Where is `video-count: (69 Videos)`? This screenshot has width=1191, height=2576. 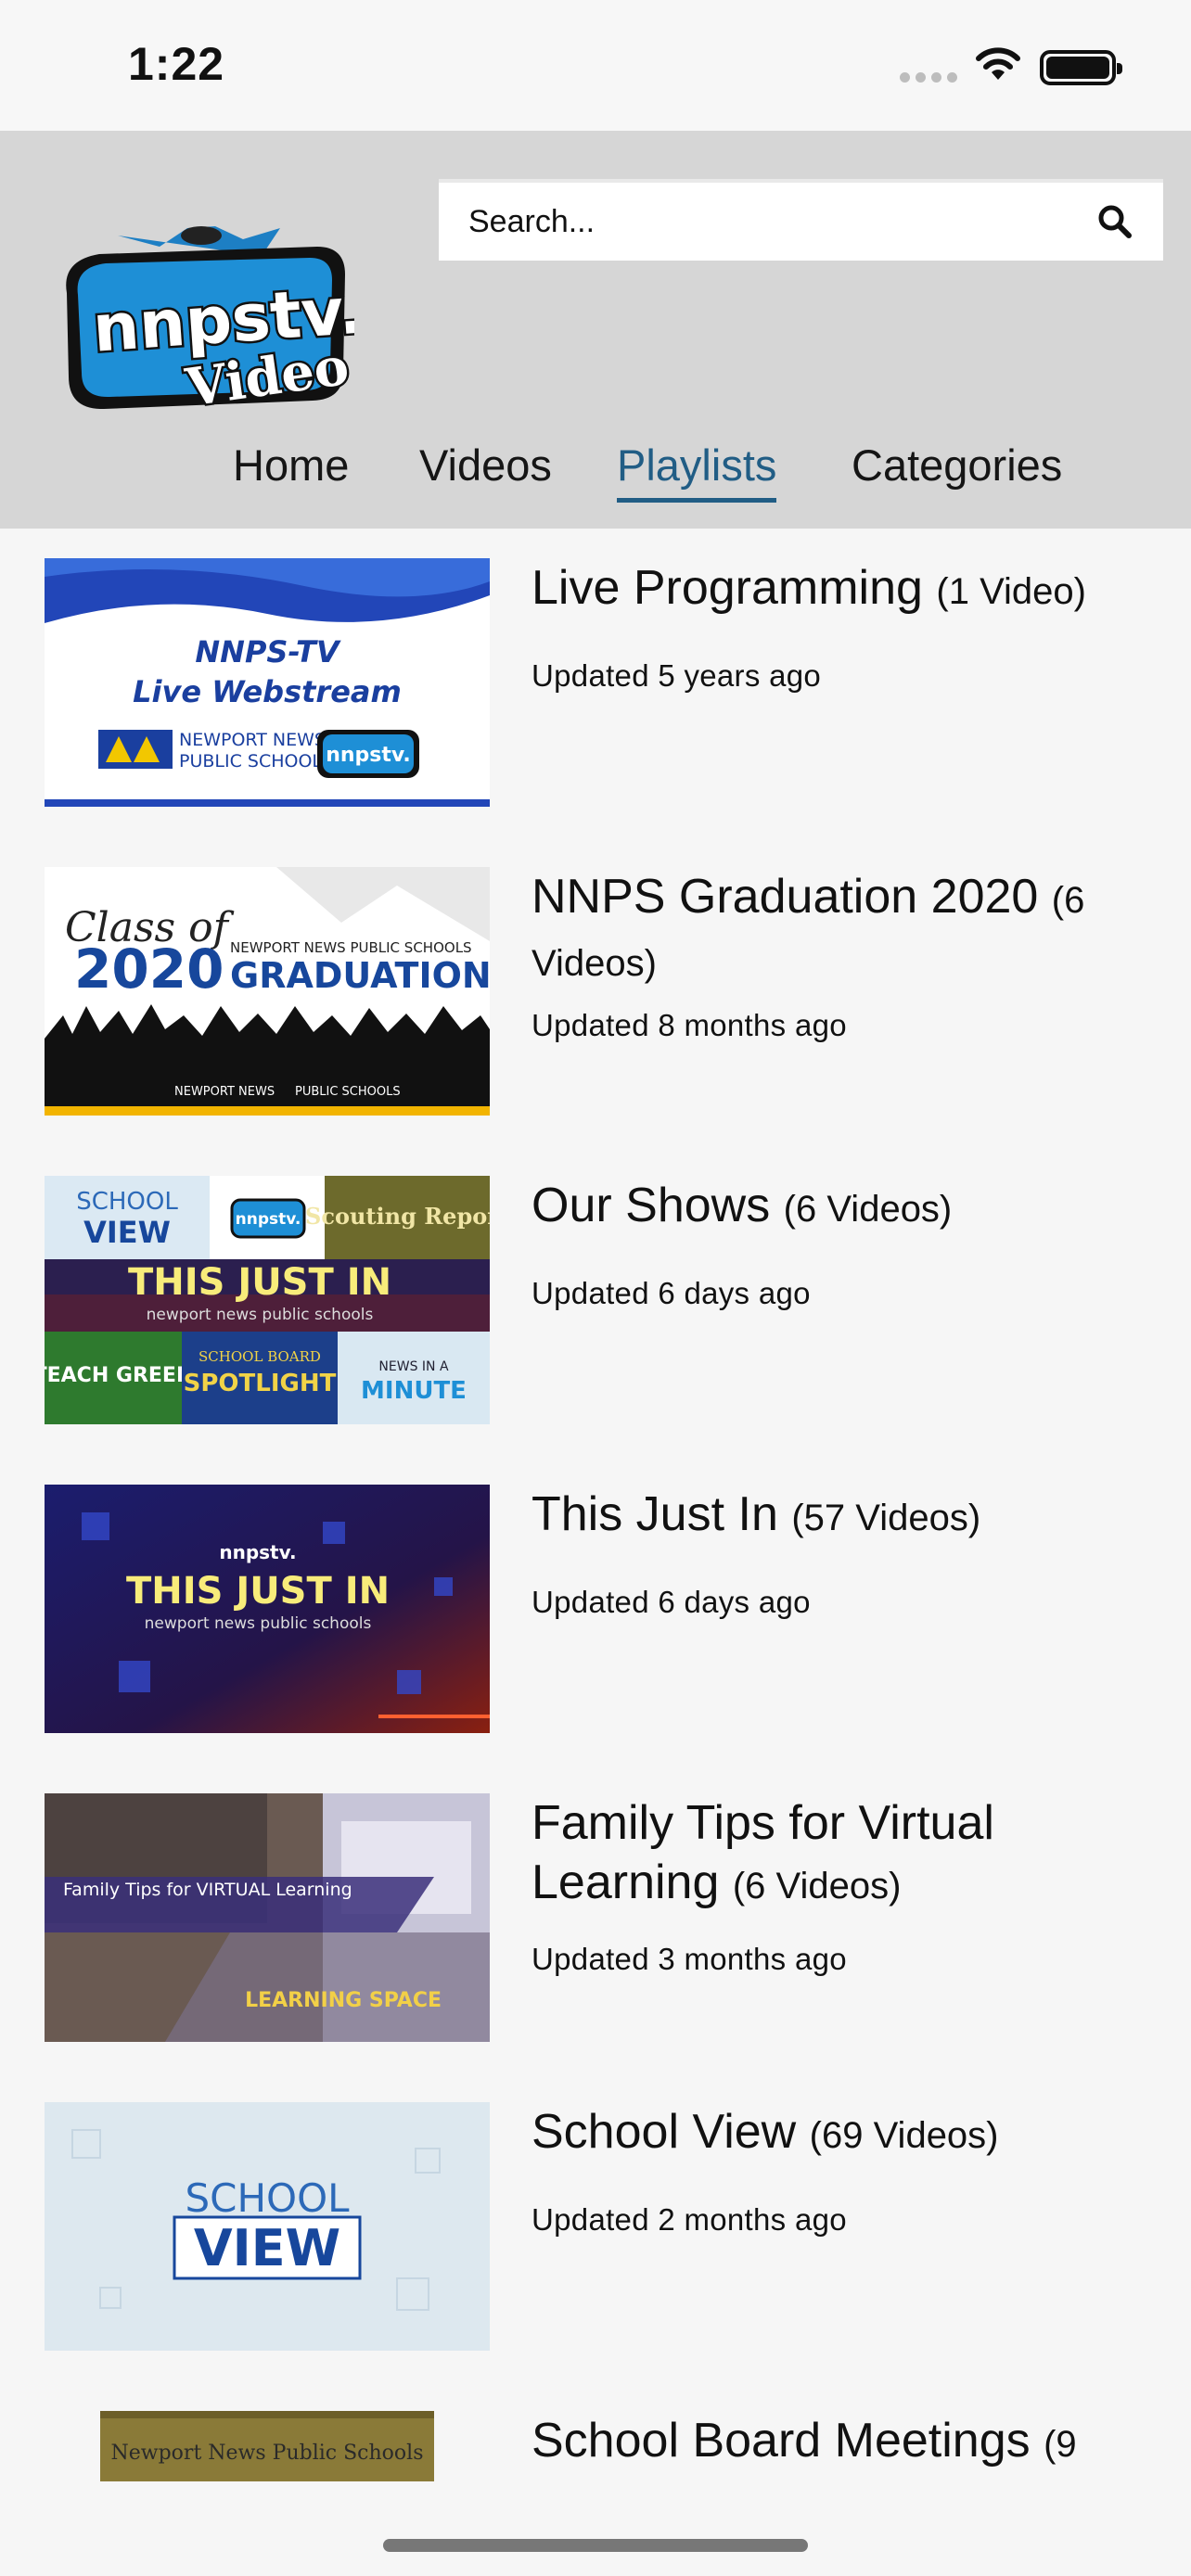 video-count: (69 Videos) is located at coordinates (904, 2136).